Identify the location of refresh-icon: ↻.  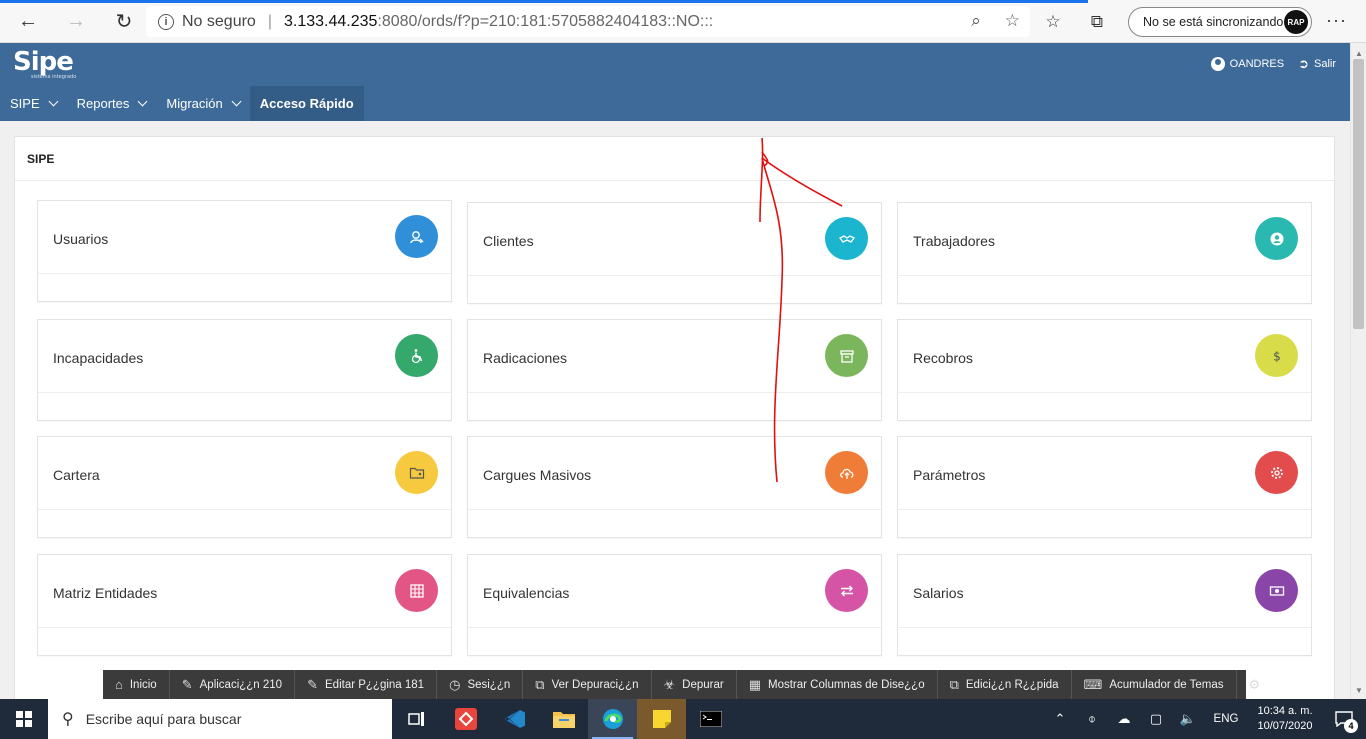
(124, 21).